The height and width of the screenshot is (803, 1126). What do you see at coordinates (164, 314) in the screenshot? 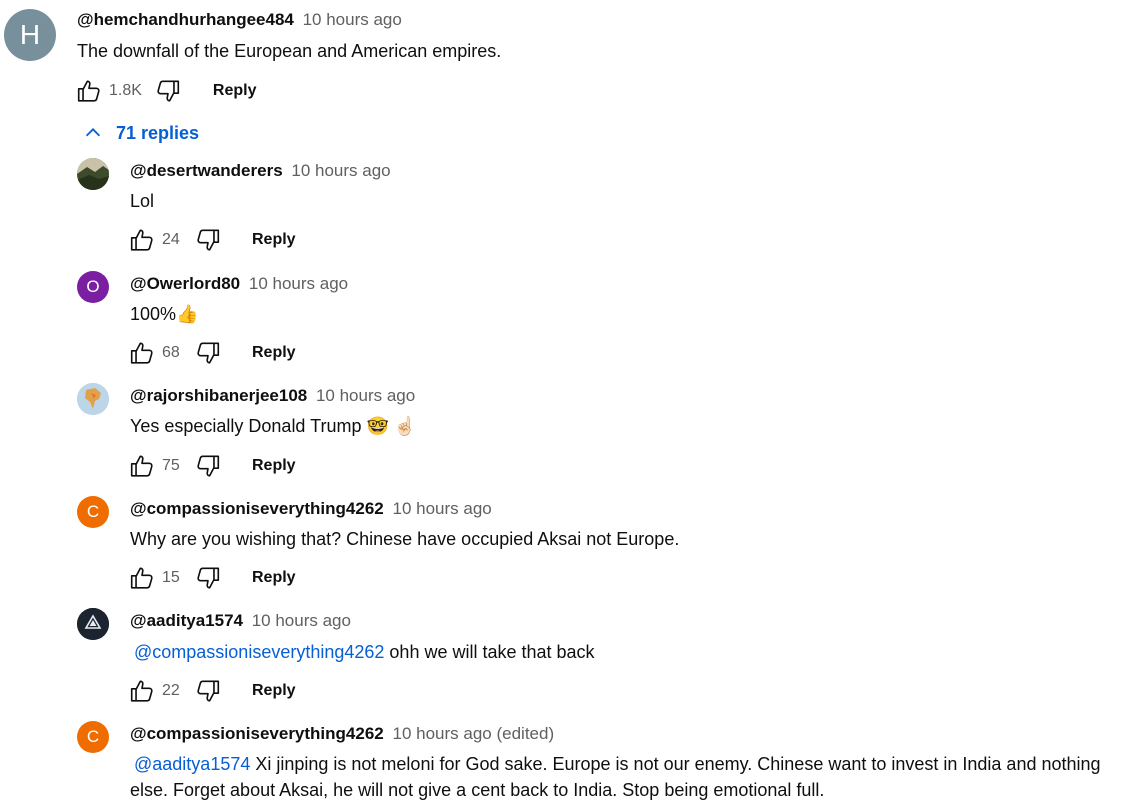
I see `comment-text: 100%👍` at bounding box center [164, 314].